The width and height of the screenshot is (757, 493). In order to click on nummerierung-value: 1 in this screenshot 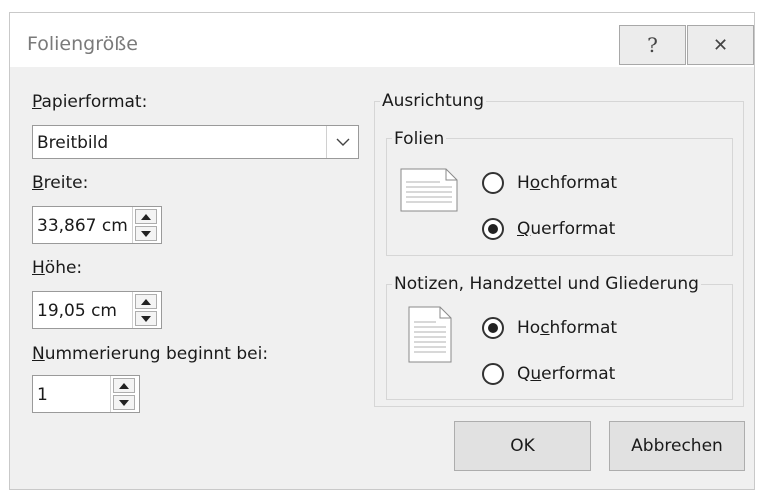, I will do `click(72, 395)`.